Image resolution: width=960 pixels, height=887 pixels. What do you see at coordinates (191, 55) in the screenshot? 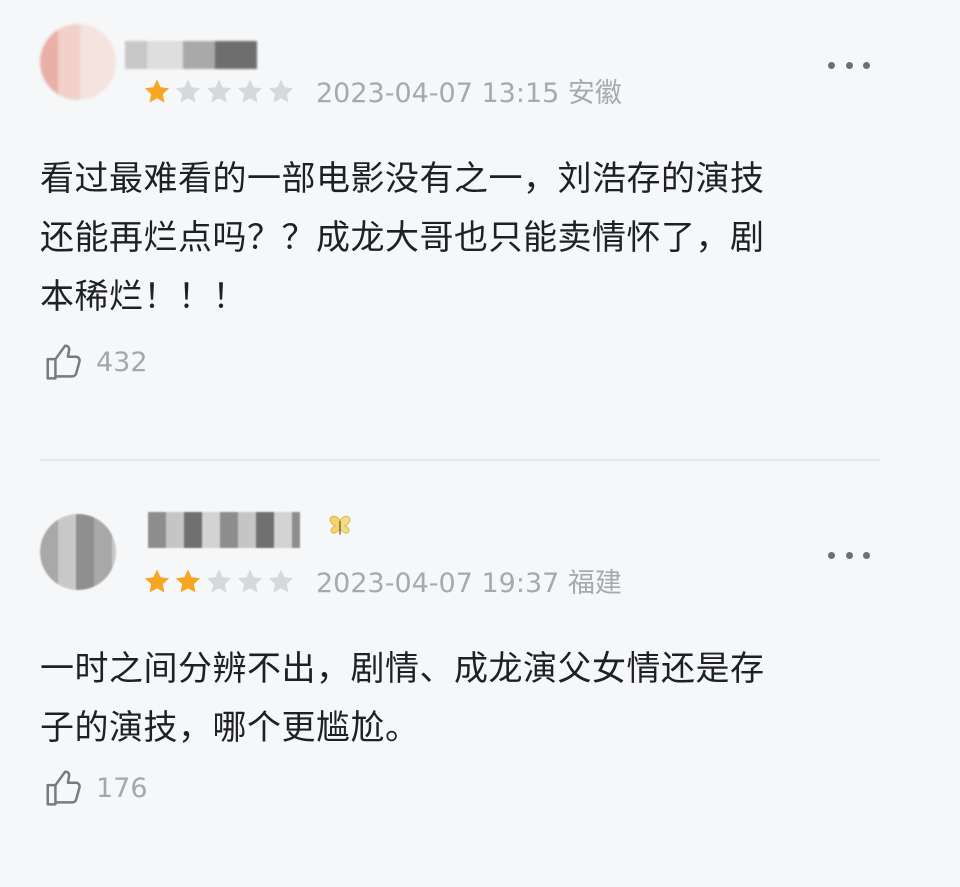
I see `username: momo` at bounding box center [191, 55].